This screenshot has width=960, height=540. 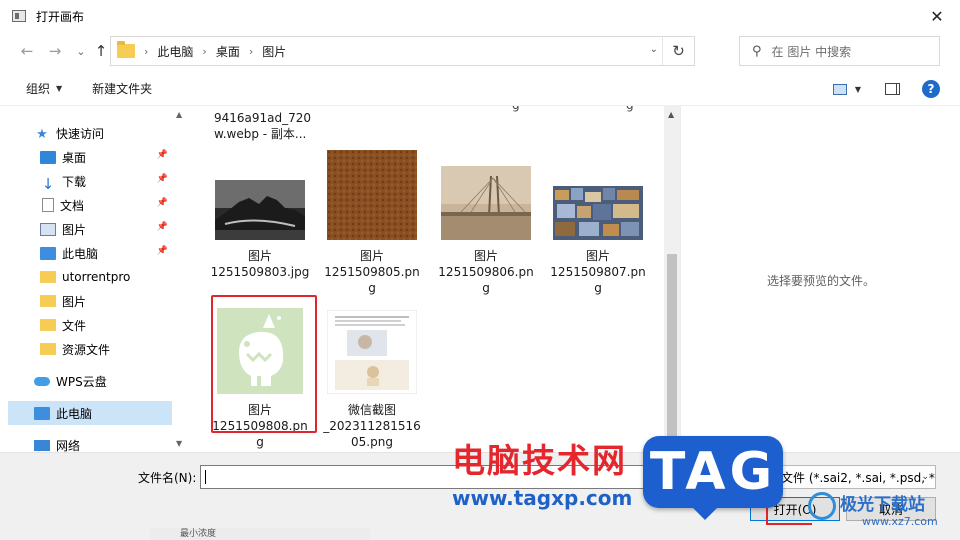 I want to click on filename-label: 文件名(N):, so click(x=167, y=478).